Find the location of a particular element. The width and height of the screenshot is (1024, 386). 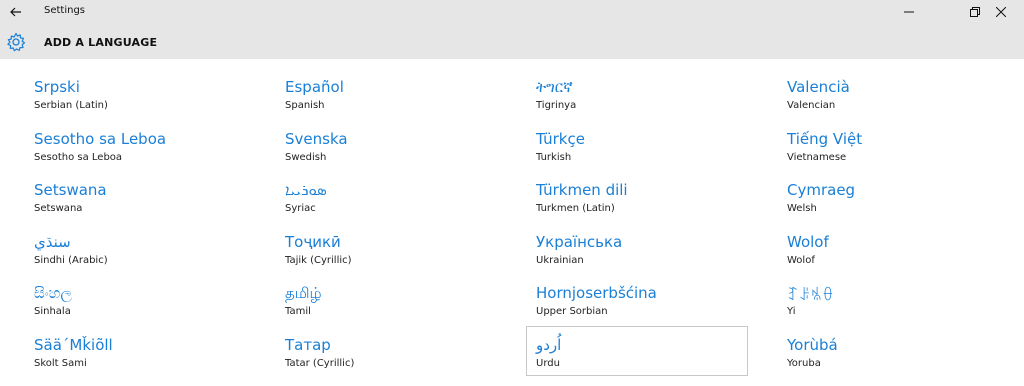

language-native-name: Тоҷикӣ is located at coordinates (313, 242).